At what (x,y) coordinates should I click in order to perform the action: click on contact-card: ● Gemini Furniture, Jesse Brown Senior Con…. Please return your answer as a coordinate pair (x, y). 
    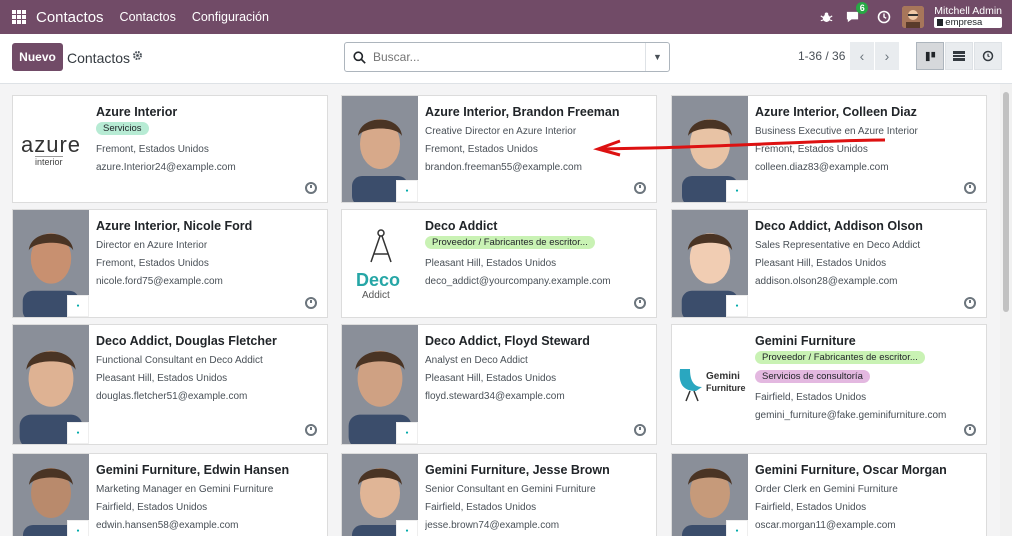
    Looking at the image, I should click on (499, 494).